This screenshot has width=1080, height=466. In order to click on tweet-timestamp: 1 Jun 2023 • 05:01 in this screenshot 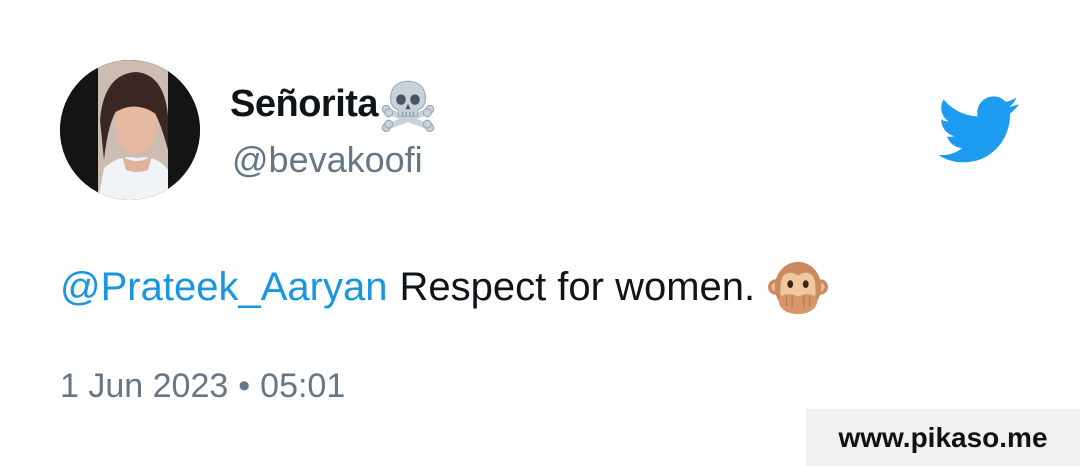, I will do `click(202, 386)`.